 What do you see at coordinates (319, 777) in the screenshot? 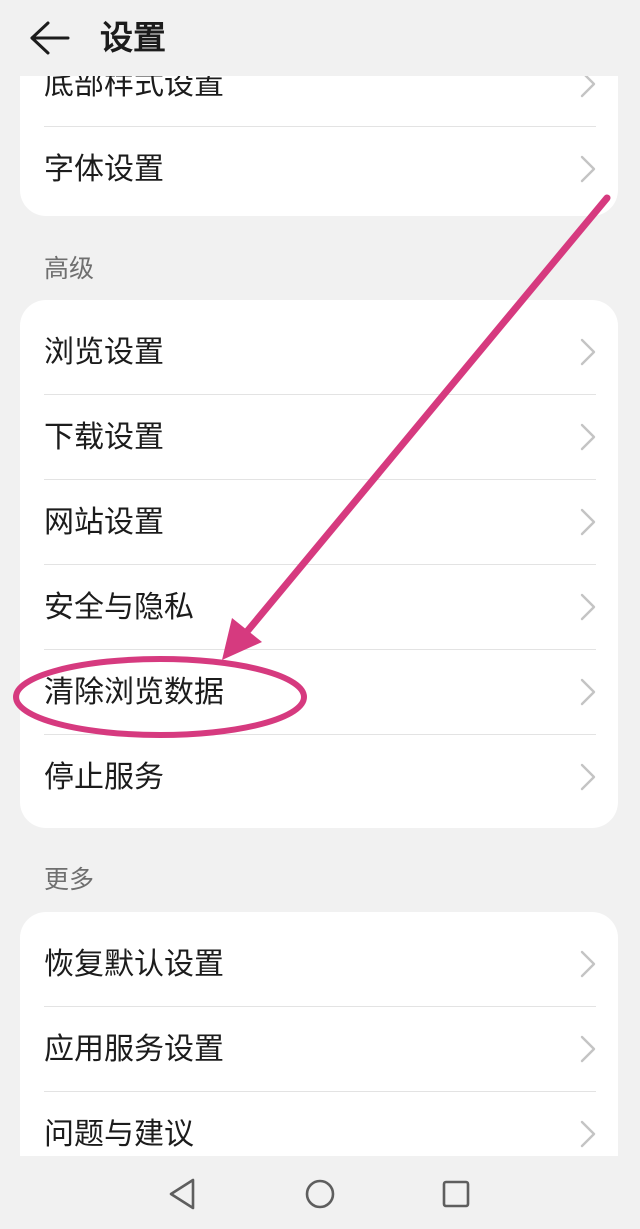
I see `row-stop-service: 停止服务` at bounding box center [319, 777].